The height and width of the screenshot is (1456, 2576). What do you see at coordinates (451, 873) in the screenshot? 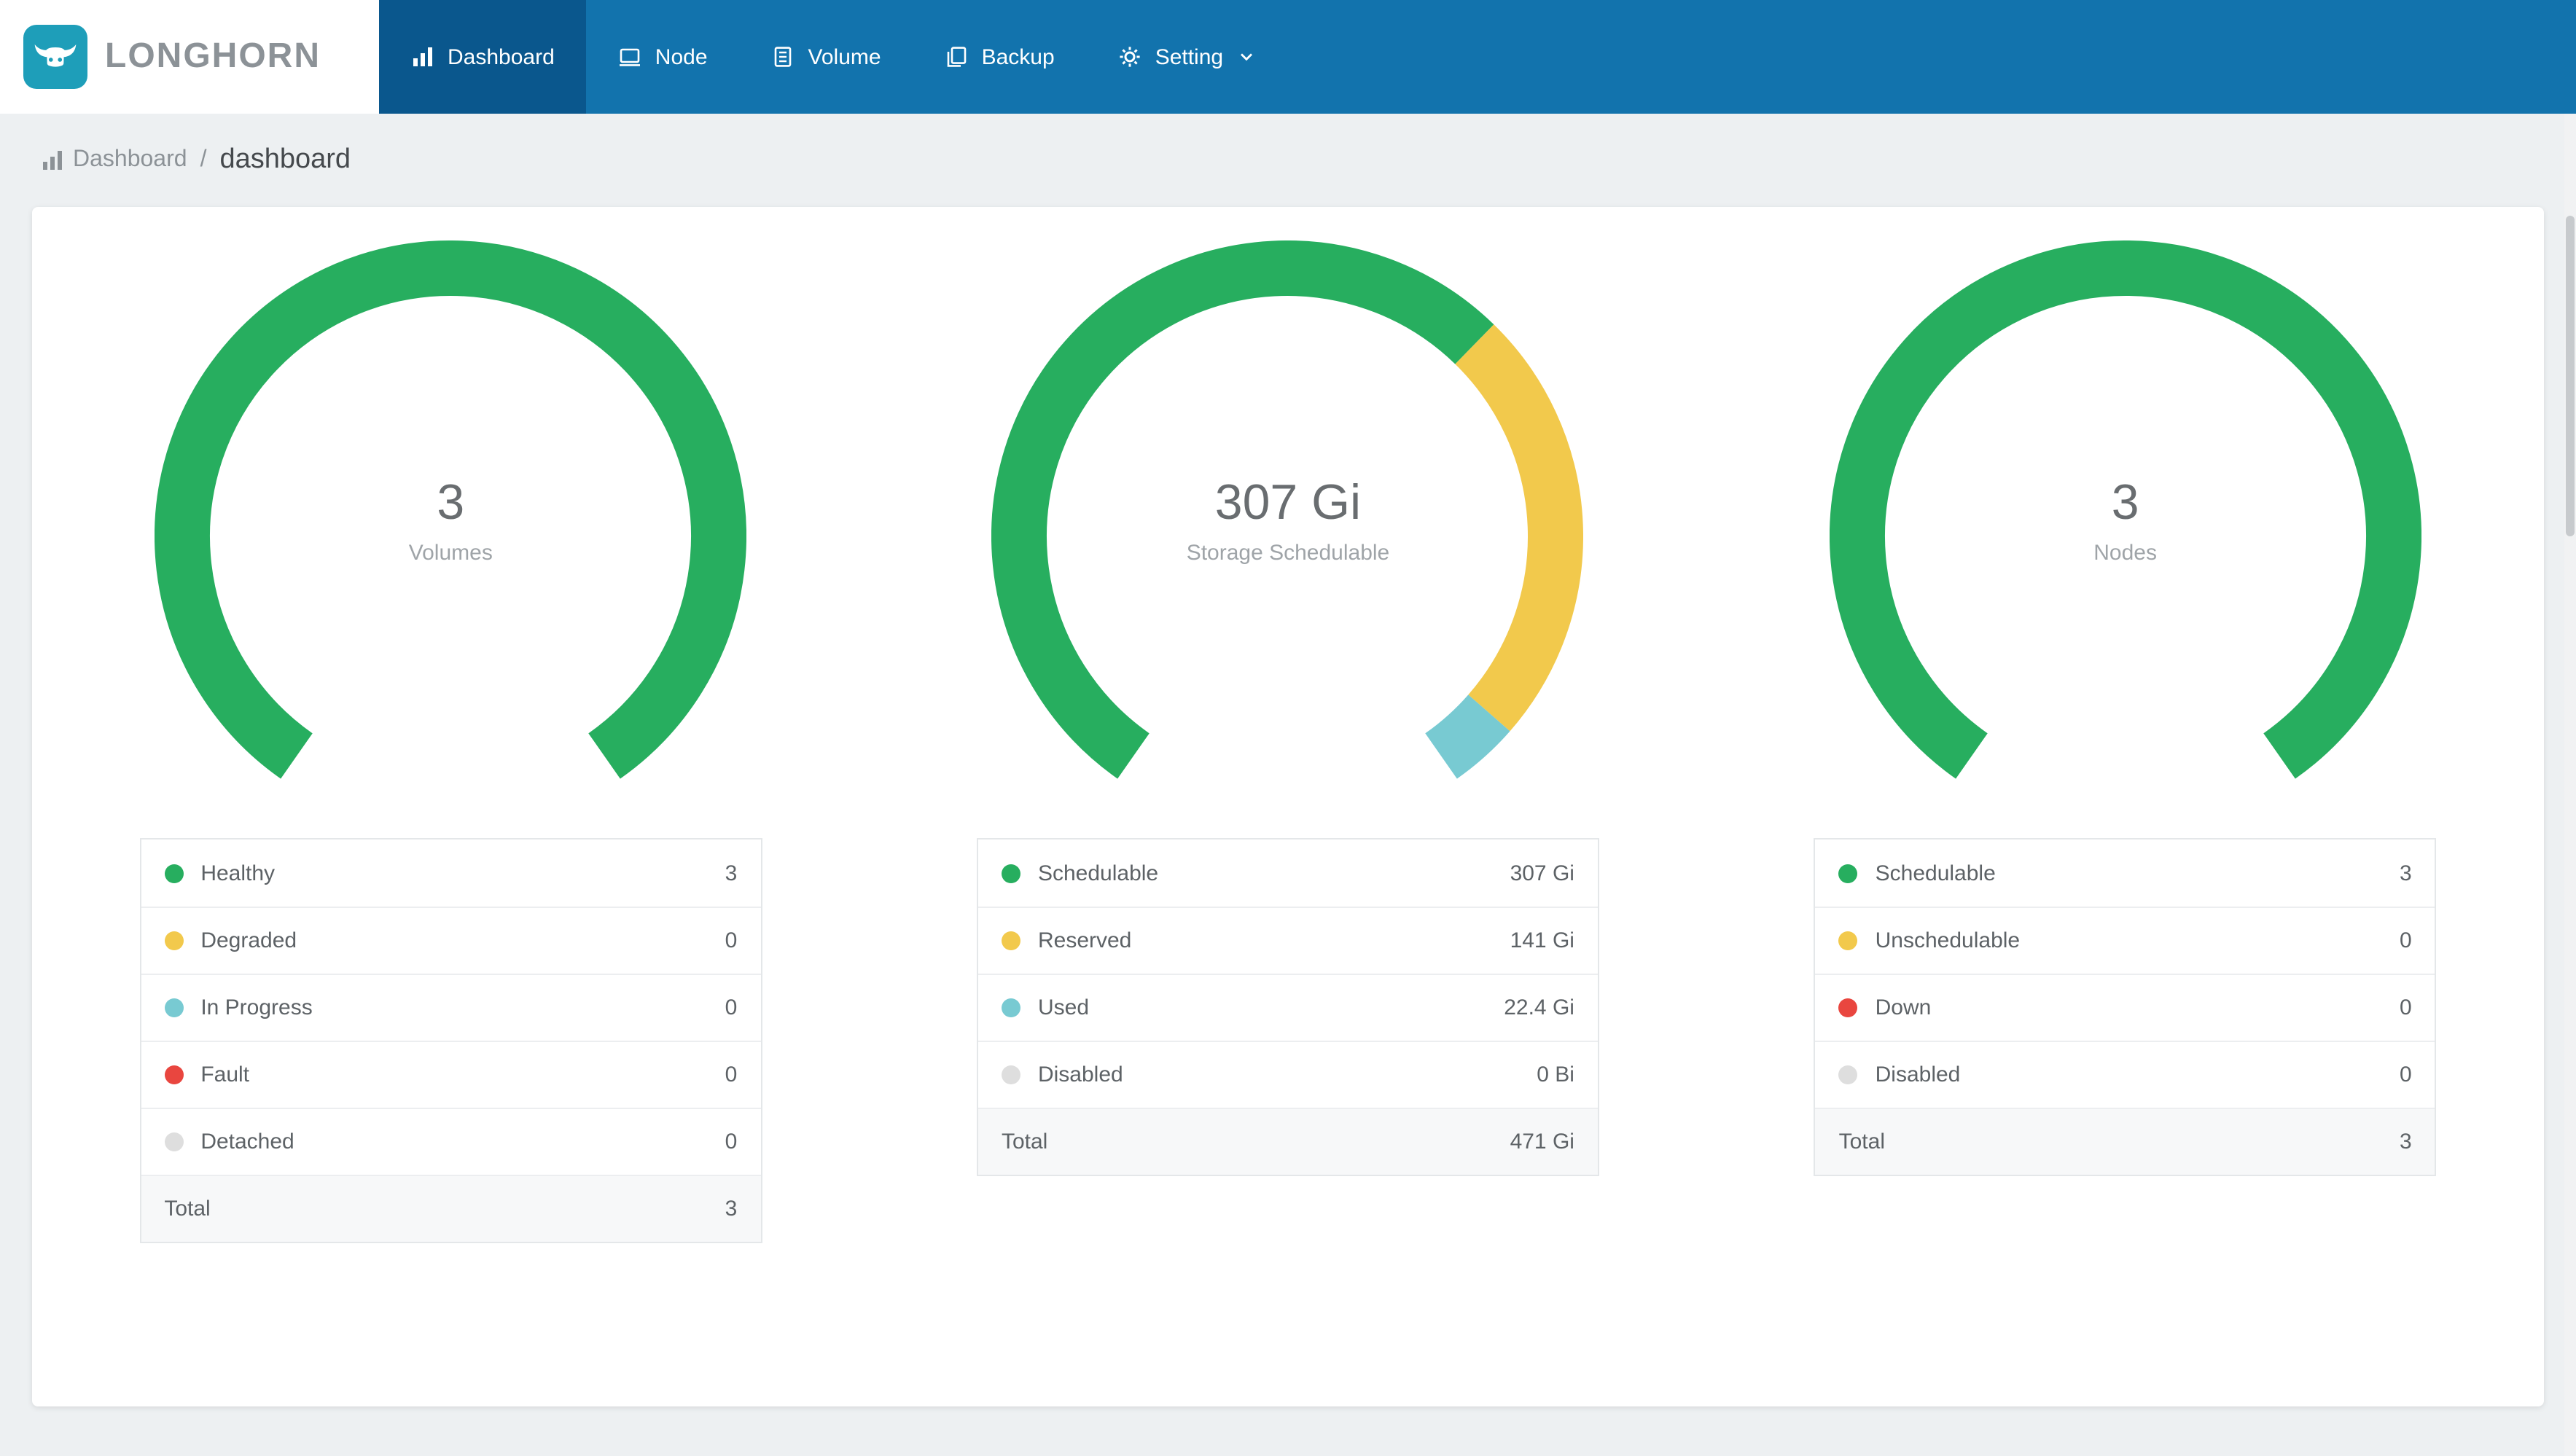
I see `legend-row: Healthy 3` at bounding box center [451, 873].